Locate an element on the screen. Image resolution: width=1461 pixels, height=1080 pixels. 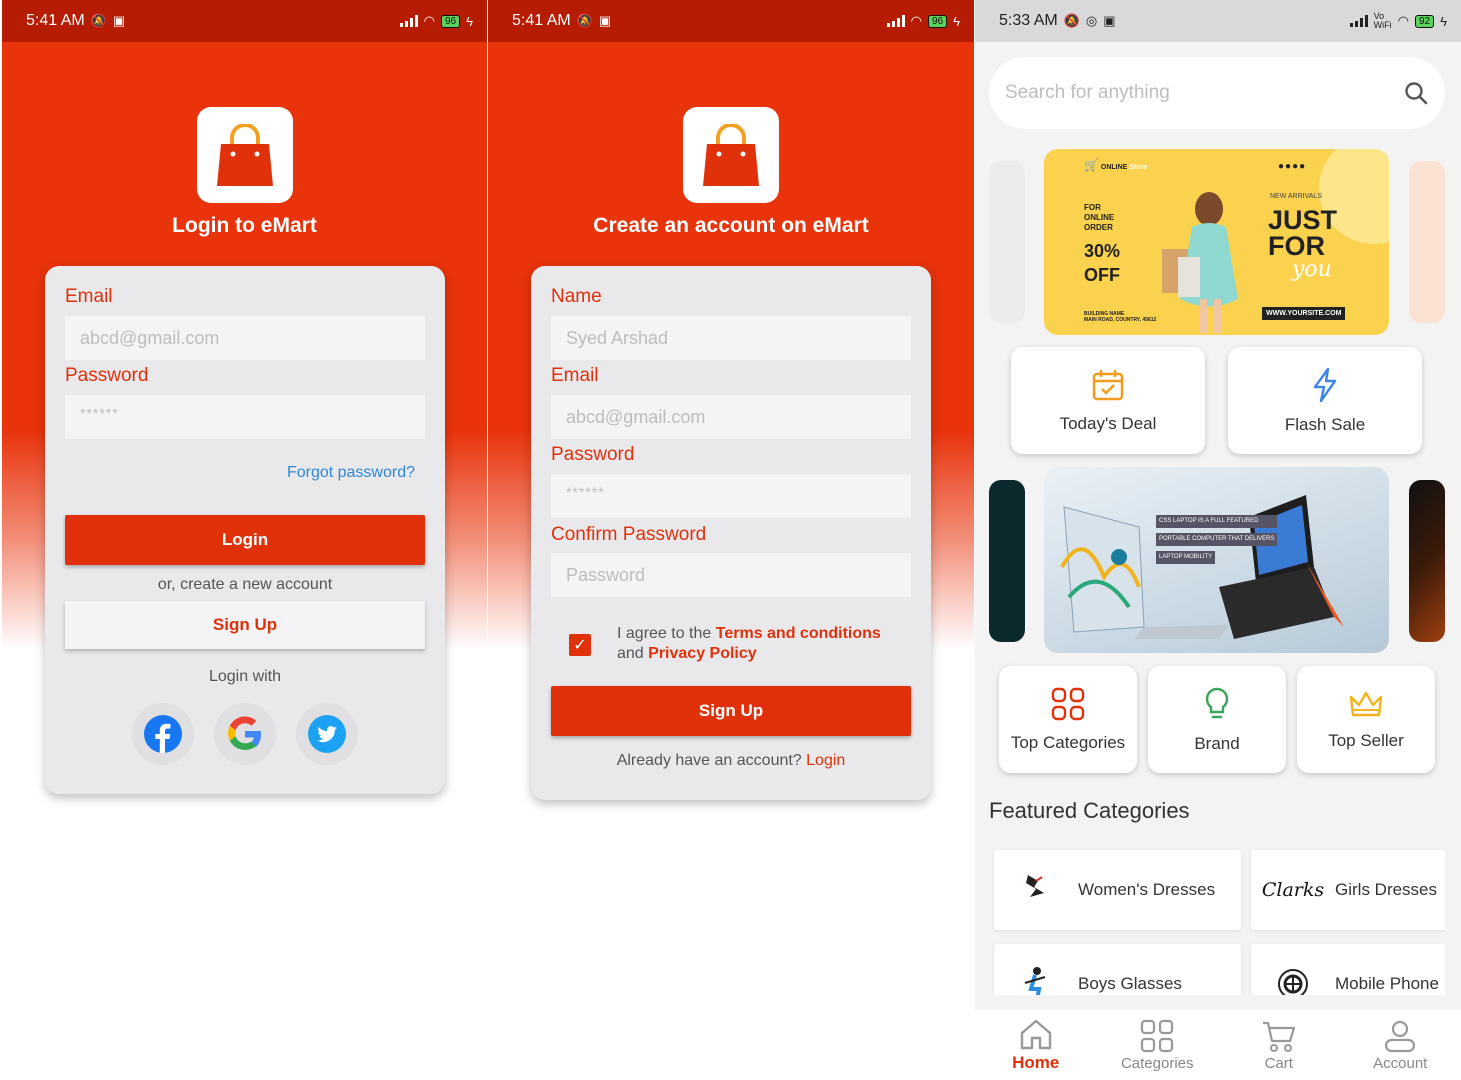
name-label: Name is located at coordinates (576, 296).